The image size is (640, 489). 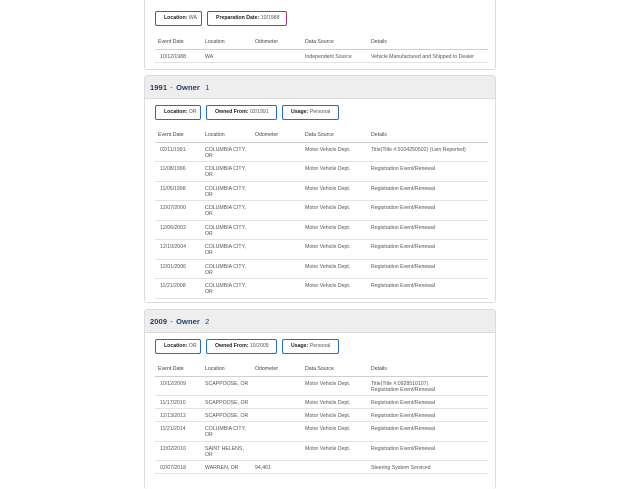 I want to click on event-date-cell: 10/12/2009, so click(x=180, y=386).